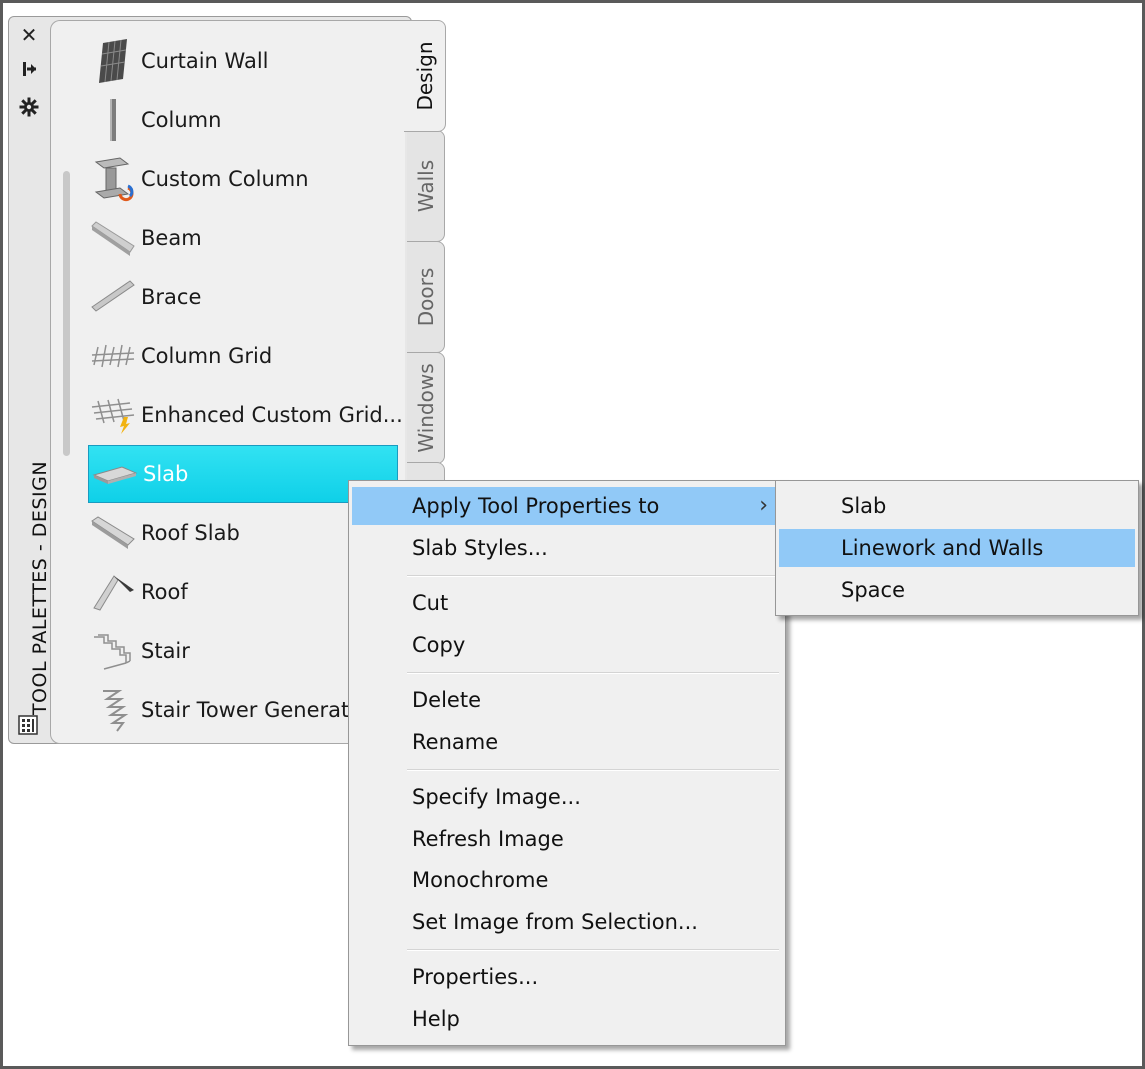 The image size is (1145, 1069). What do you see at coordinates (763, 505) in the screenshot?
I see `chevron-right-icon: ›` at bounding box center [763, 505].